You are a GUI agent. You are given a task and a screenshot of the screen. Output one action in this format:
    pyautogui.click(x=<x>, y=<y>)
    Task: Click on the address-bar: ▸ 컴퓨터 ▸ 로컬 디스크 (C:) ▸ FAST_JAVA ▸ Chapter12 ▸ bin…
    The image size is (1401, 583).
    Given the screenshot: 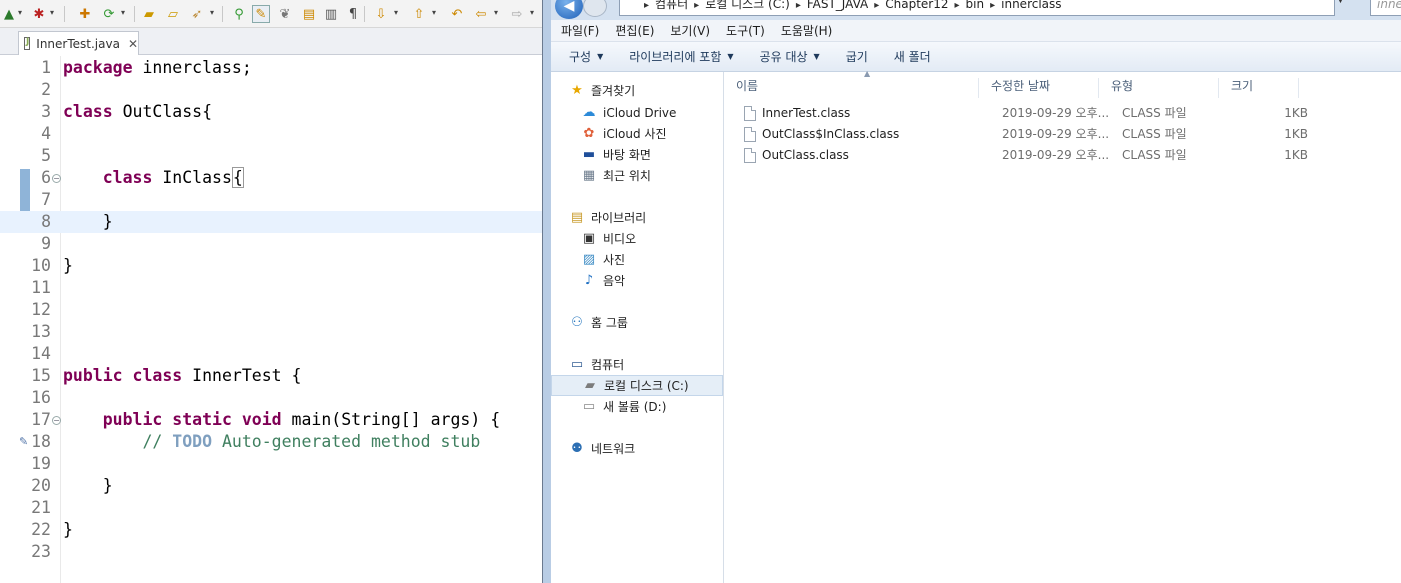 What is the action you would take?
    pyautogui.click(x=977, y=8)
    